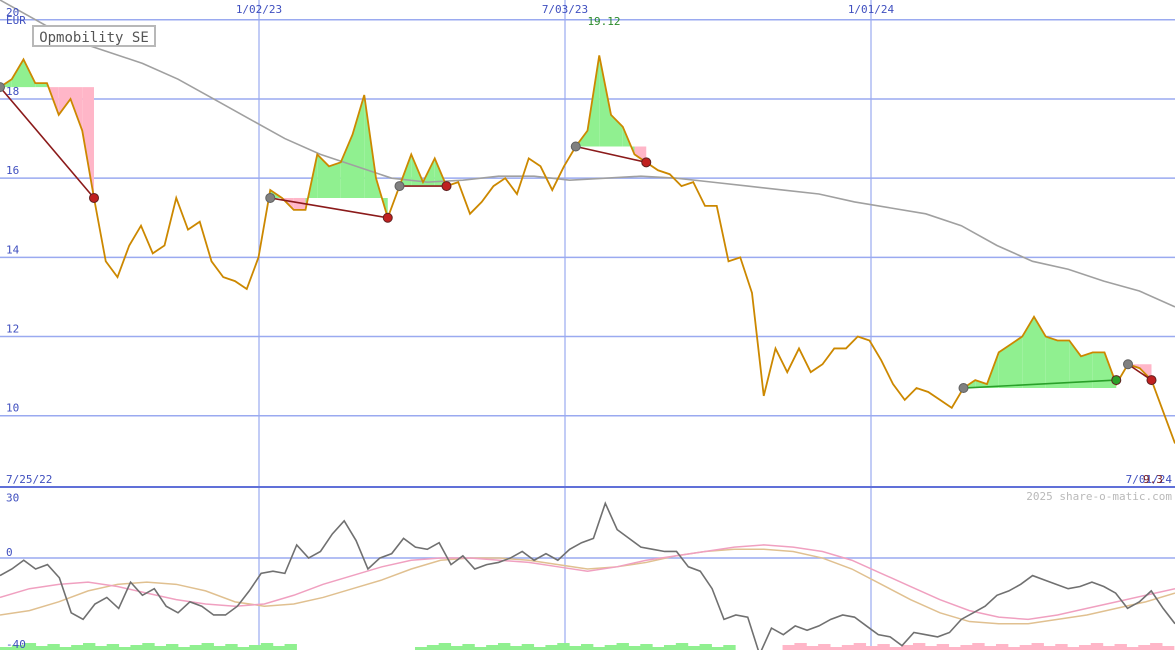 The width and height of the screenshot is (1175, 650). I want to click on osc-tick-label-0: 0, so click(9, 552).